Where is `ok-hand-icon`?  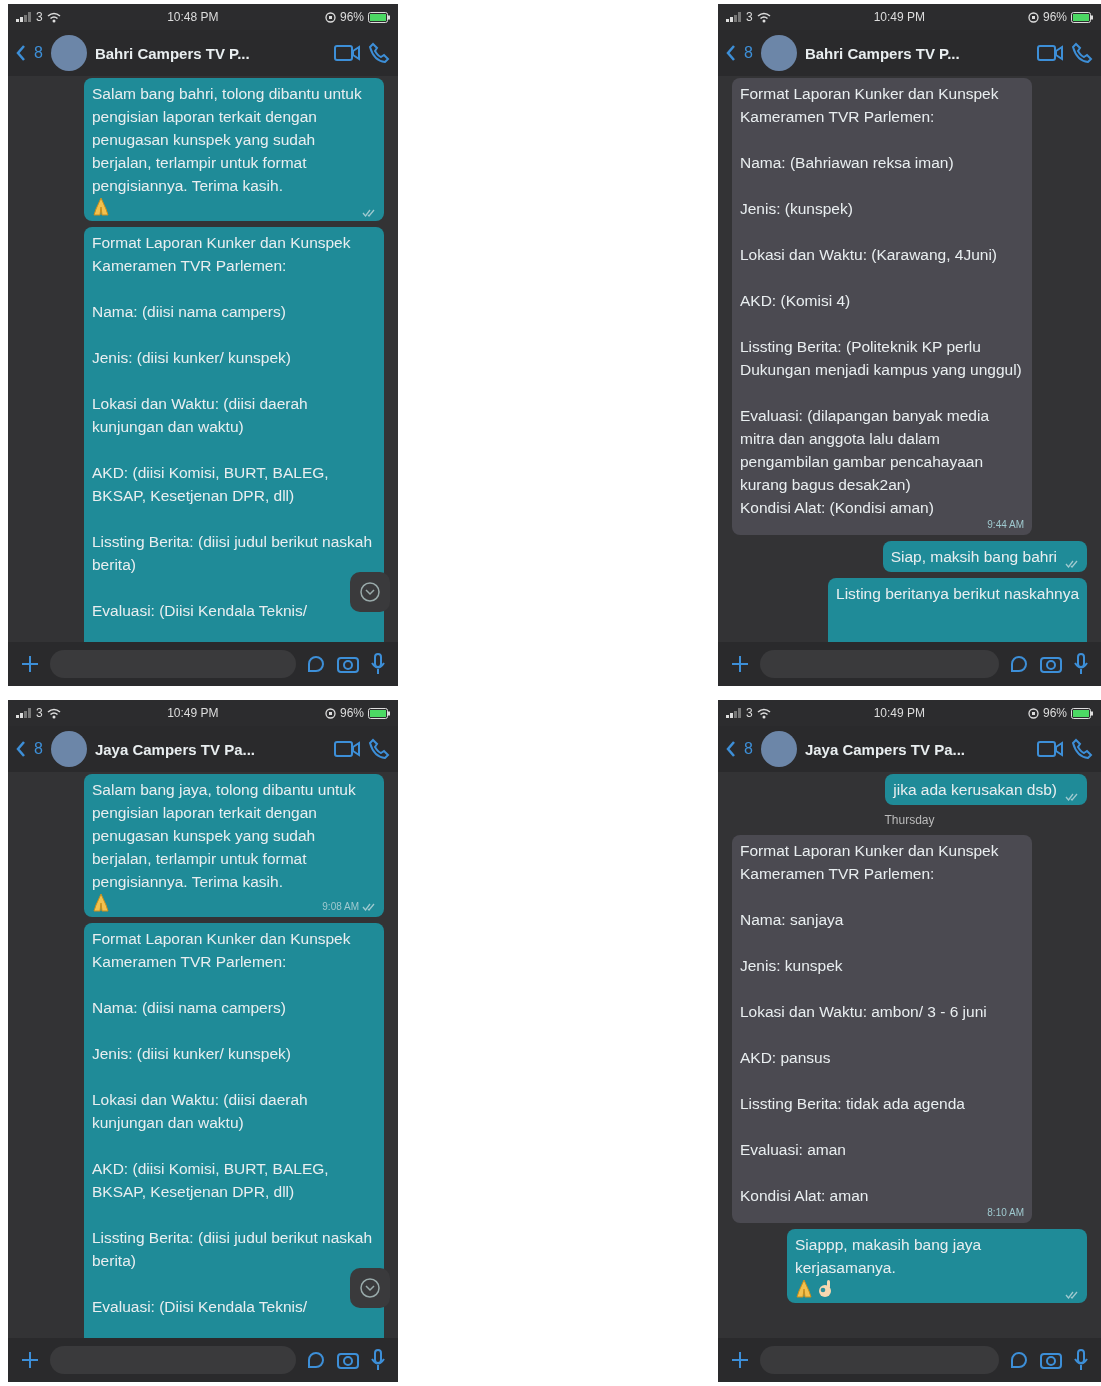
ok-hand-icon is located at coordinates (825, 1289).